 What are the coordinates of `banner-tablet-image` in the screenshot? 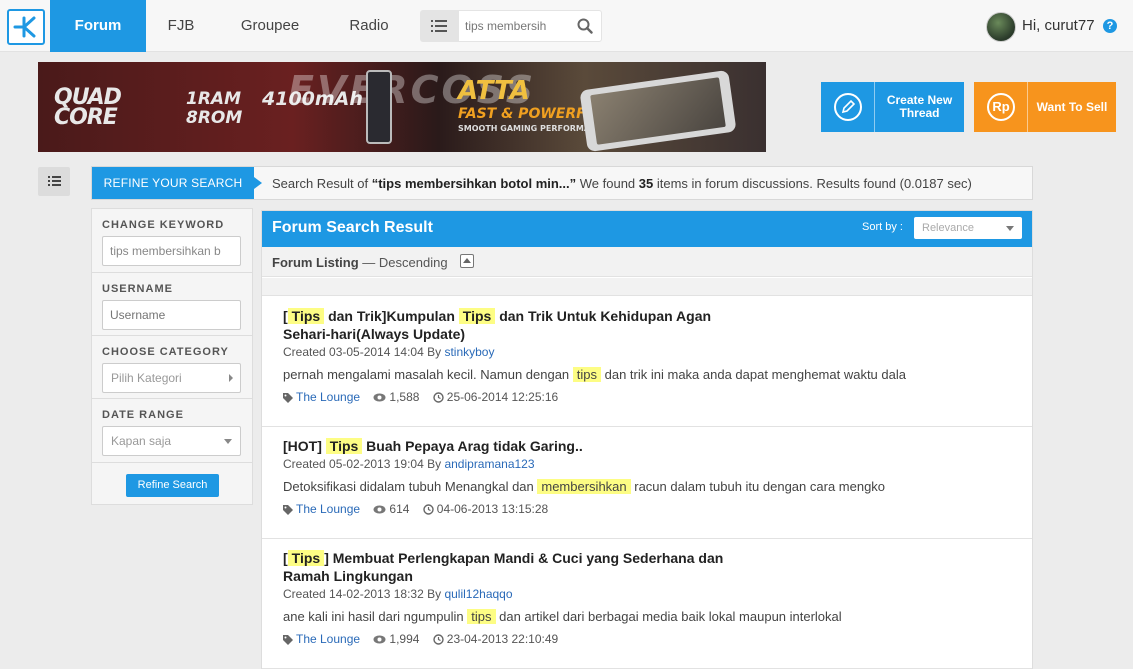 It's located at (658, 110).